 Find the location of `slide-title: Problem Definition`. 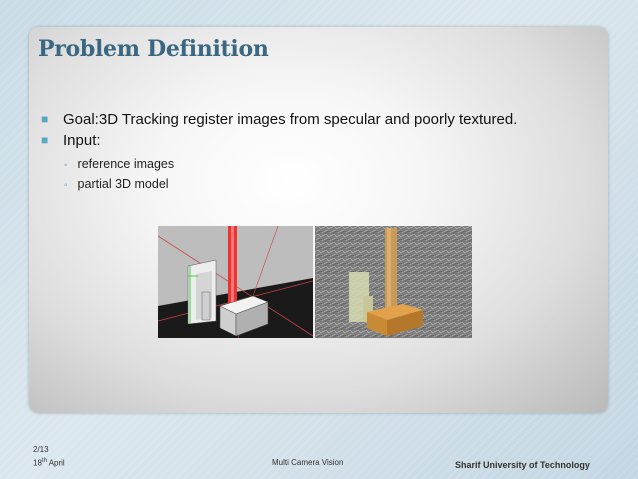

slide-title: Problem Definition is located at coordinates (153, 49).